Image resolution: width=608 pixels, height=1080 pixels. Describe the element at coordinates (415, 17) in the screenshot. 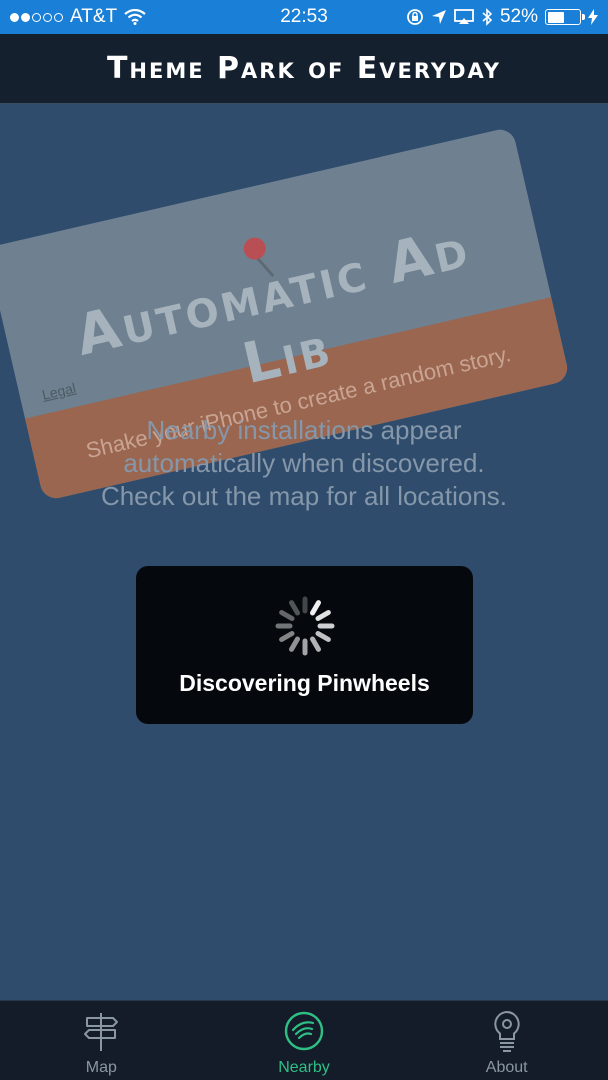

I see `rotation-lock-icon` at that location.